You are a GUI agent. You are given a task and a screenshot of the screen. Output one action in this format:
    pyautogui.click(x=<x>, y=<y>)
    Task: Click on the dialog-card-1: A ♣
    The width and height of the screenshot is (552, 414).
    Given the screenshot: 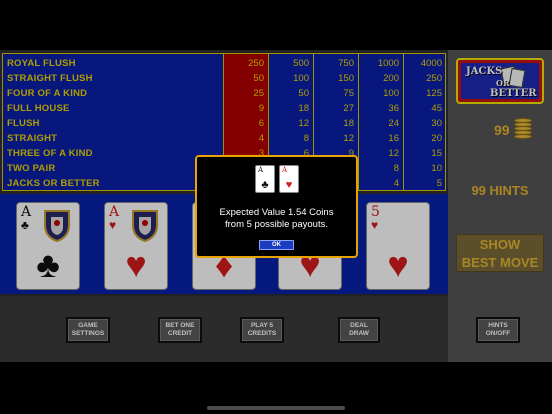 What is the action you would take?
    pyautogui.click(x=265, y=179)
    